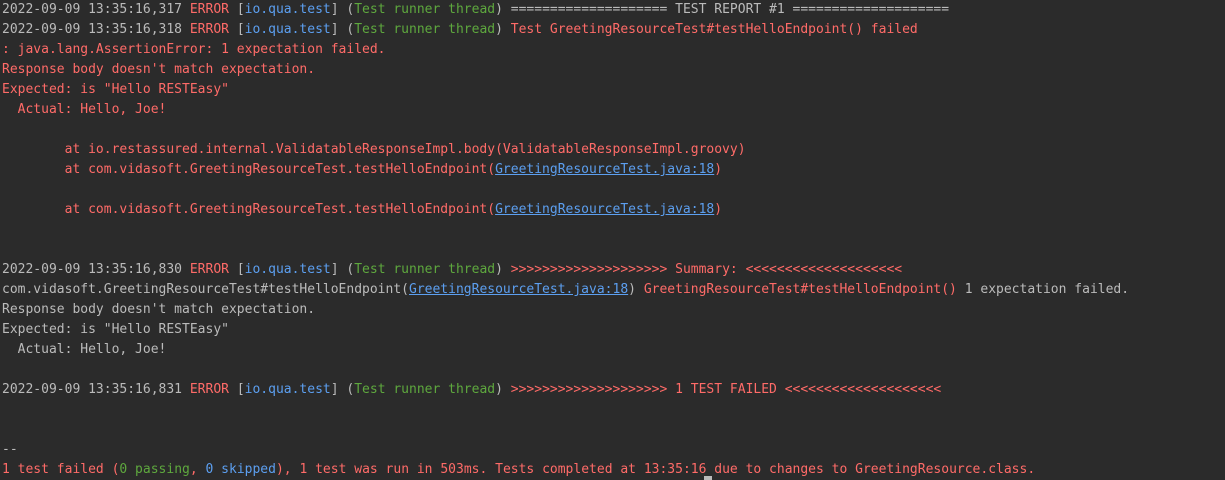 The width and height of the screenshot is (1225, 480). Describe the element at coordinates (159, 69) in the screenshot. I see `body-mismatch-line: Response body doesn't match expectation.` at that location.